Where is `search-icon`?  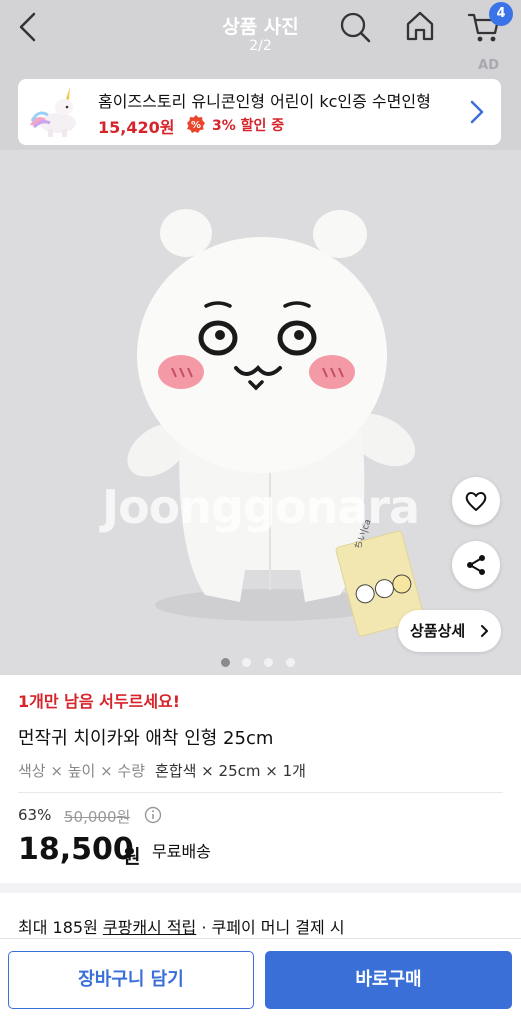 search-icon is located at coordinates (355, 27).